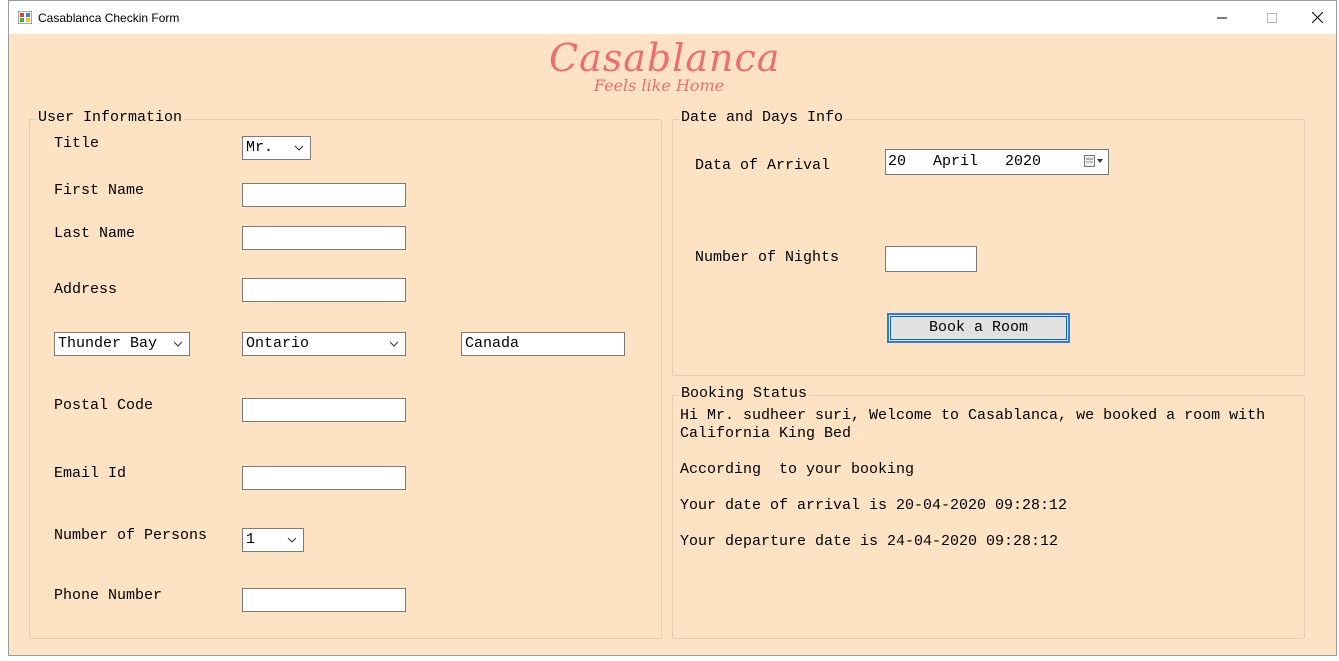 Image resolution: width=1339 pixels, height=661 pixels. What do you see at coordinates (324, 344) in the screenshot?
I see `province-dropdown: Ontario` at bounding box center [324, 344].